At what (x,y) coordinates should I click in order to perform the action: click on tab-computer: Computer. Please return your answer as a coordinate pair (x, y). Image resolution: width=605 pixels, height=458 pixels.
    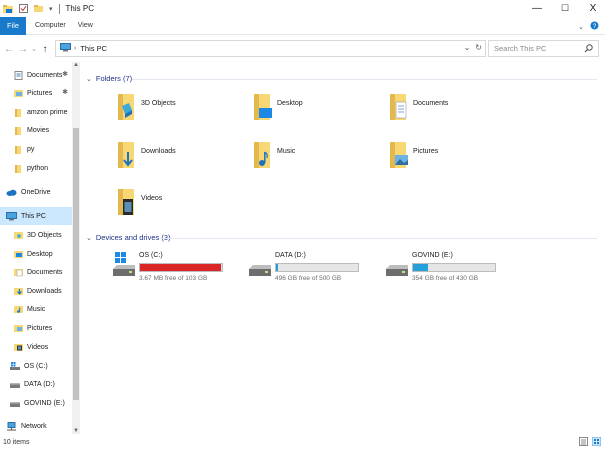
    Looking at the image, I should click on (50, 25).